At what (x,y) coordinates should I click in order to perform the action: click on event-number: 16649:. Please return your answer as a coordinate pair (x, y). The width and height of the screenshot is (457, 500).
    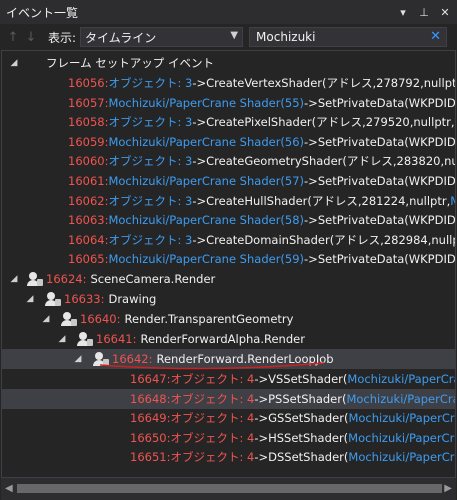
    Looking at the image, I should click on (150, 418).